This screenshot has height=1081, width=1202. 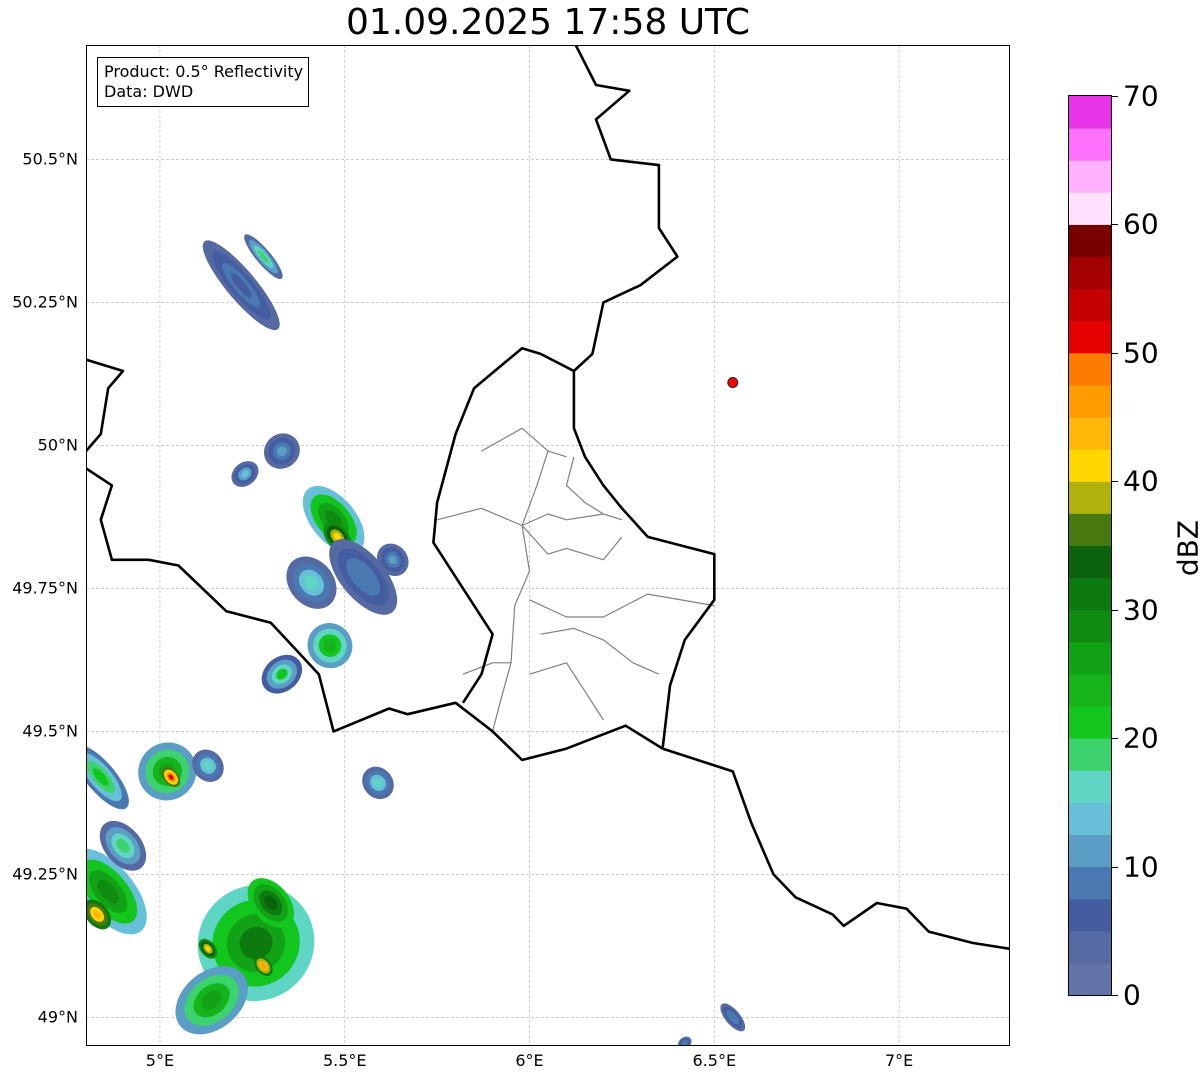 I want to click on colorbar-tick-label: 40, so click(x=1141, y=481).